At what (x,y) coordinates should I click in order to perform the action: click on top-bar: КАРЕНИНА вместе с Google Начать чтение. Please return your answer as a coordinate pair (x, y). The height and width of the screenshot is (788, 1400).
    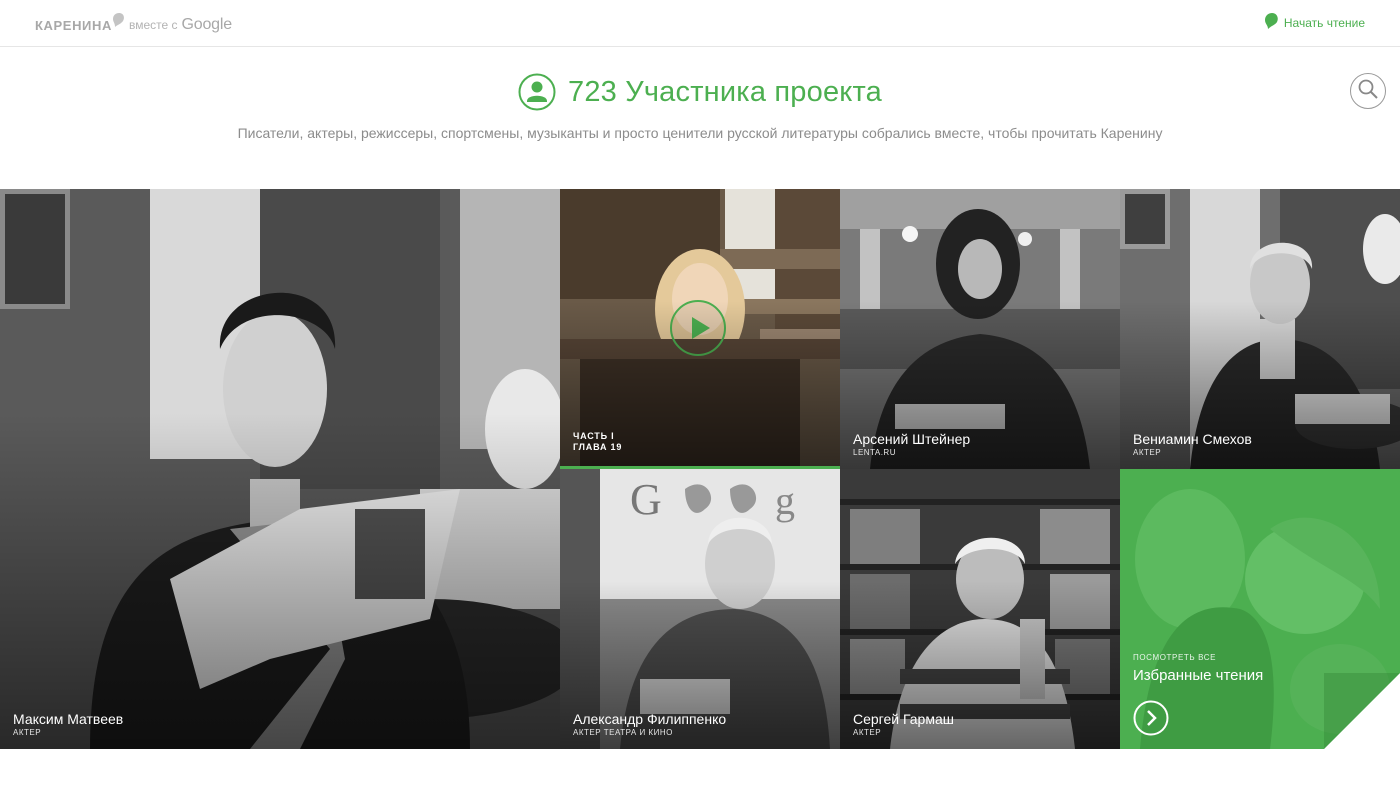
    Looking at the image, I should click on (700, 23).